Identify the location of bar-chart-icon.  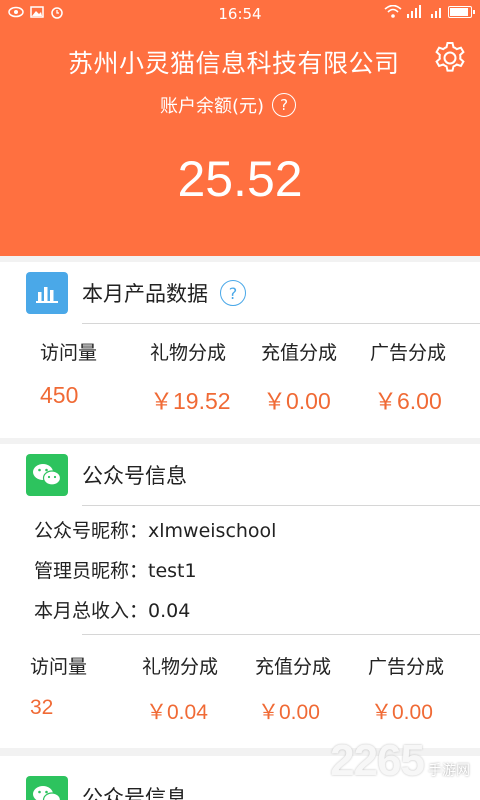
(47, 293).